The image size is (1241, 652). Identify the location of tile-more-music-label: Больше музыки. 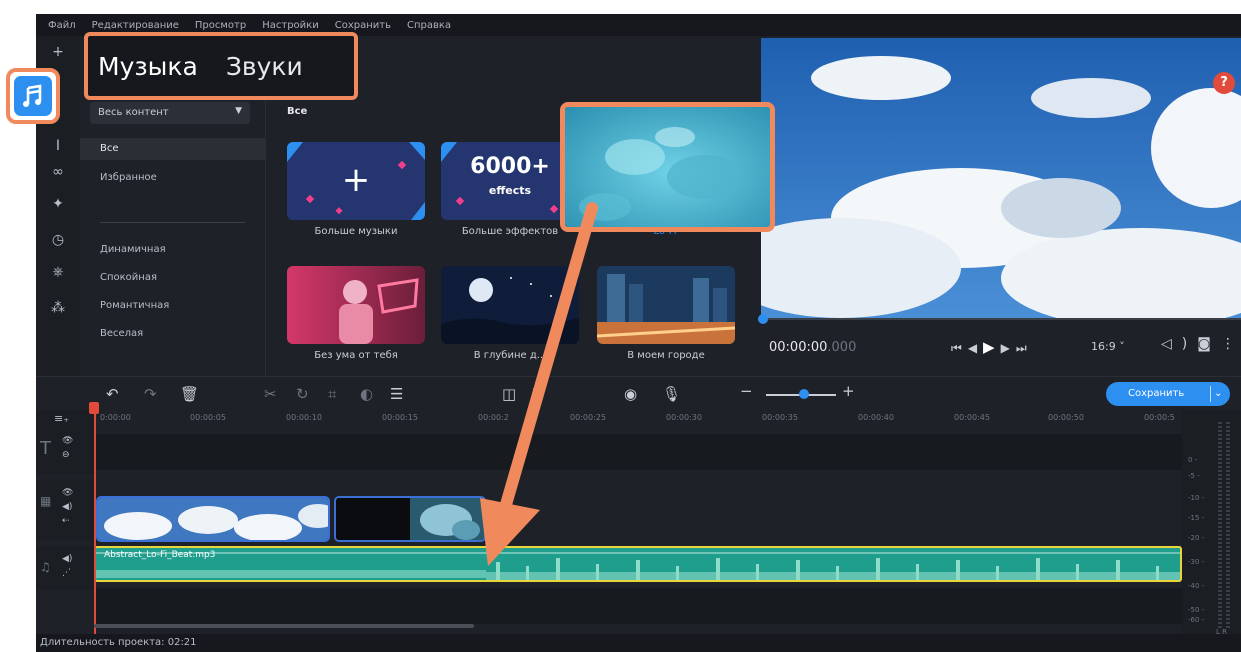
(356, 231).